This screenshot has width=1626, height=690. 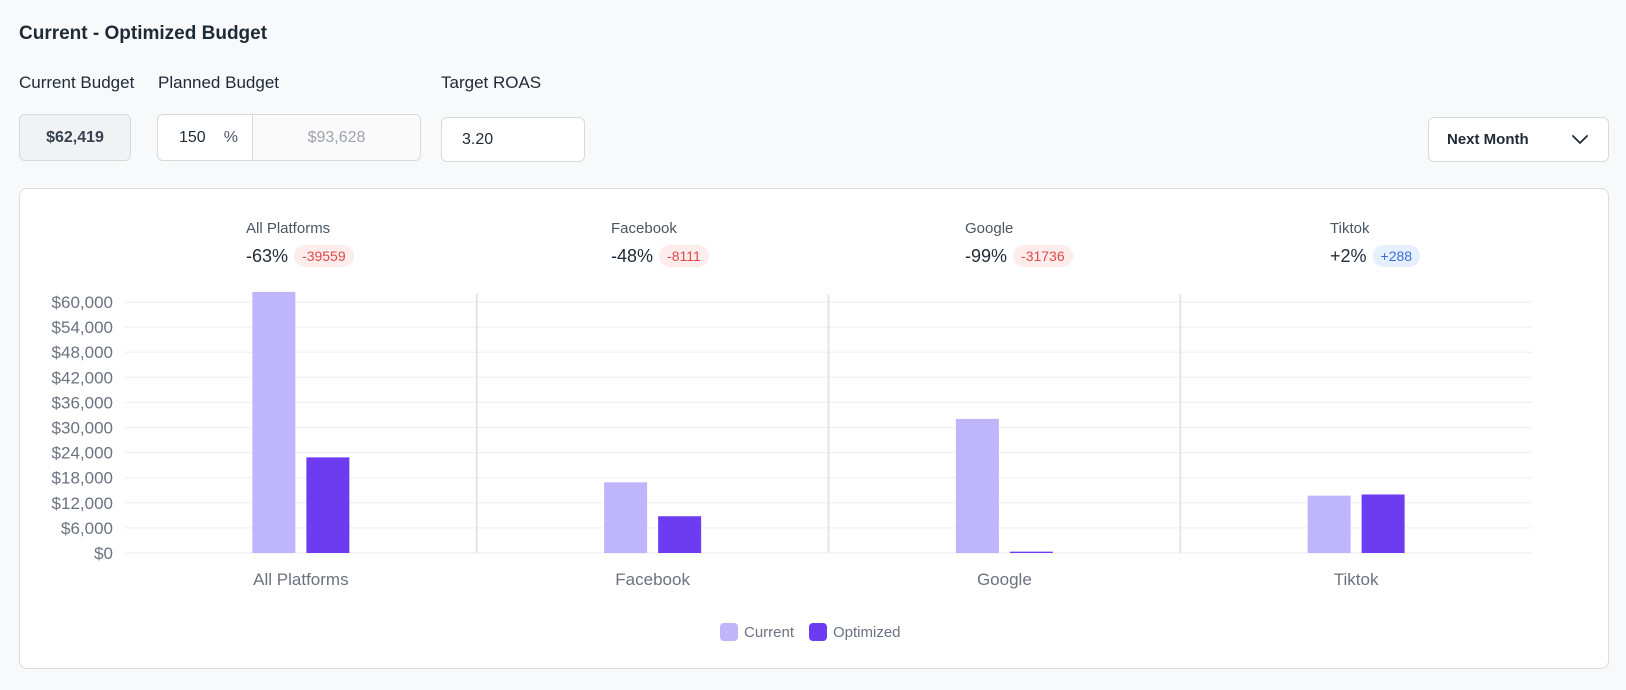 I want to click on y-tick-label: $6,000, so click(x=87, y=528).